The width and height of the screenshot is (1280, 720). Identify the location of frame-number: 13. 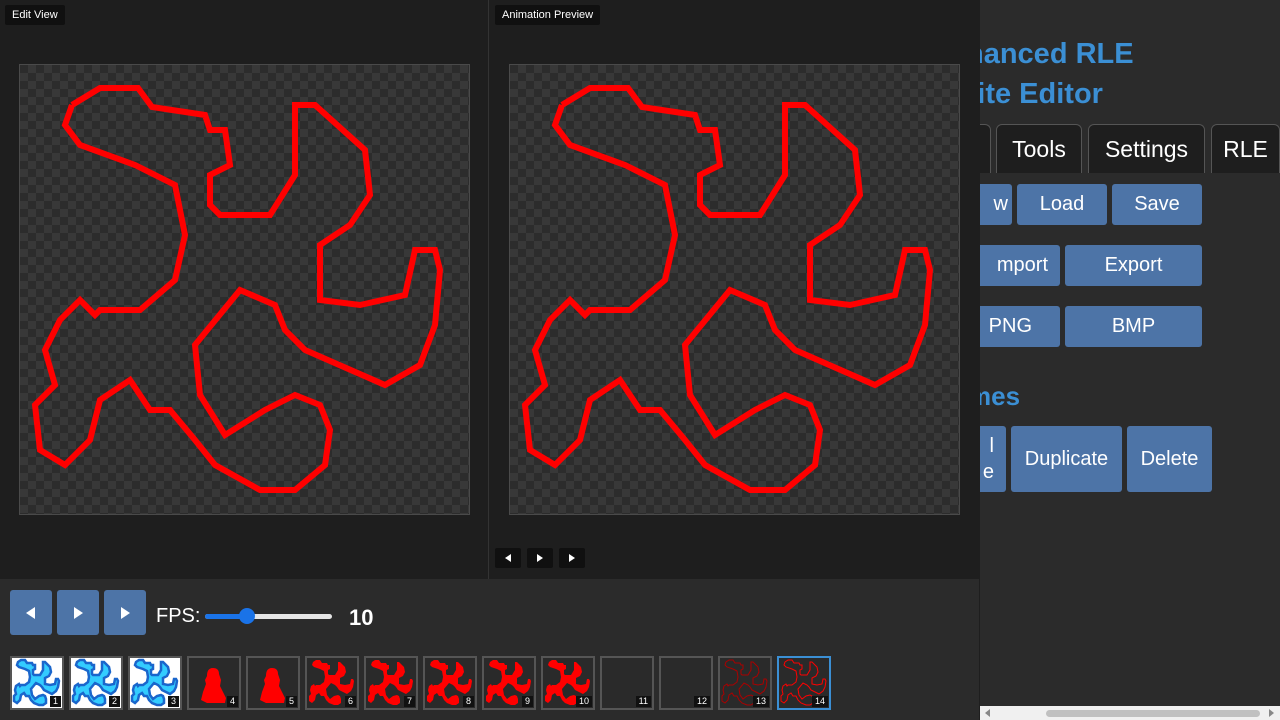
(760, 701).